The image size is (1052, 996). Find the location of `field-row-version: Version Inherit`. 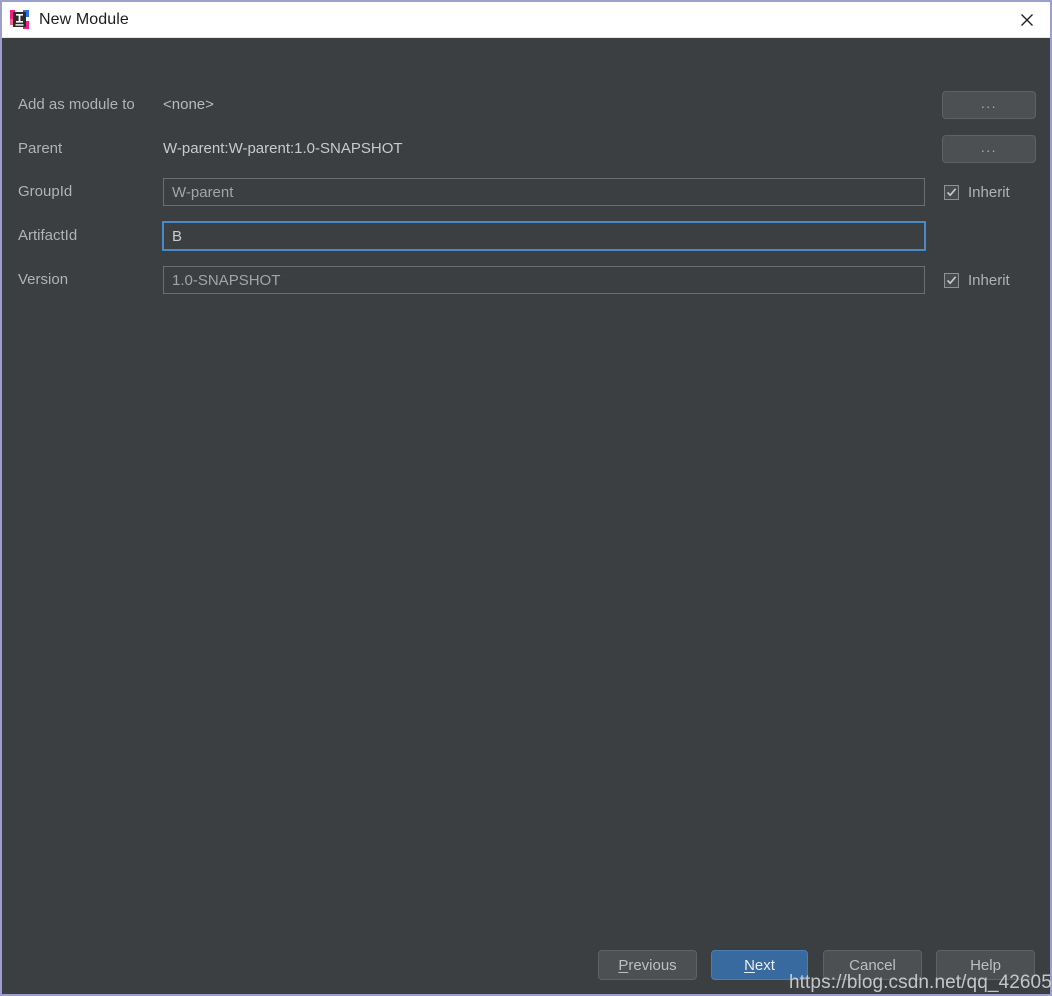

field-row-version: Version Inherit is located at coordinates (526, 280).